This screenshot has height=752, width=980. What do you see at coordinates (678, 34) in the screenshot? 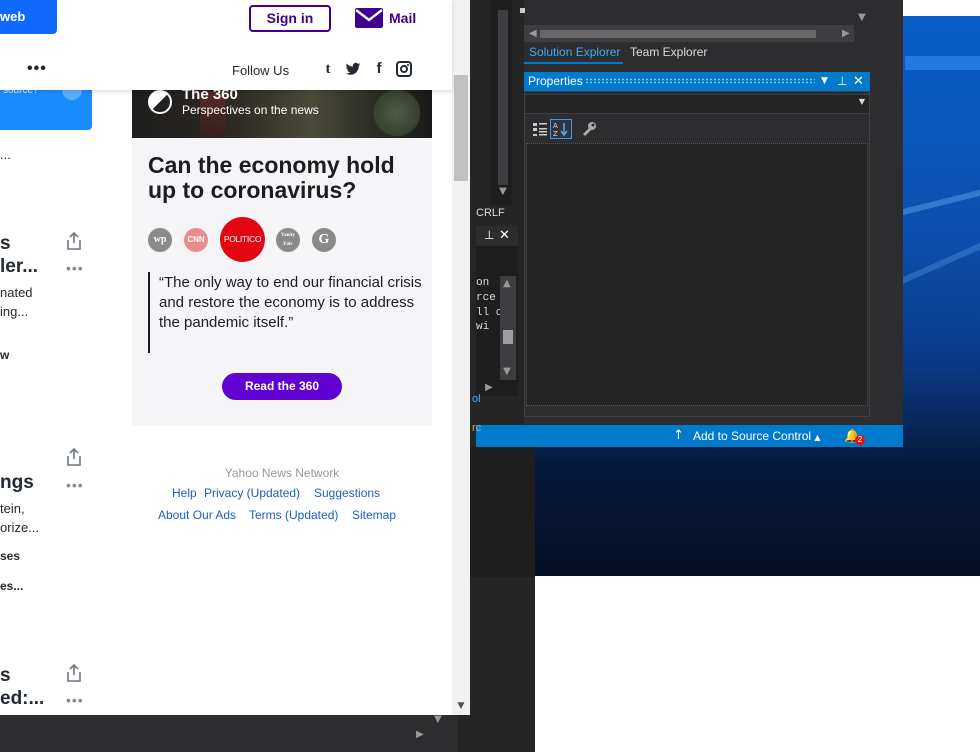
I see `horizontal-scrollbar-thumb` at bounding box center [678, 34].